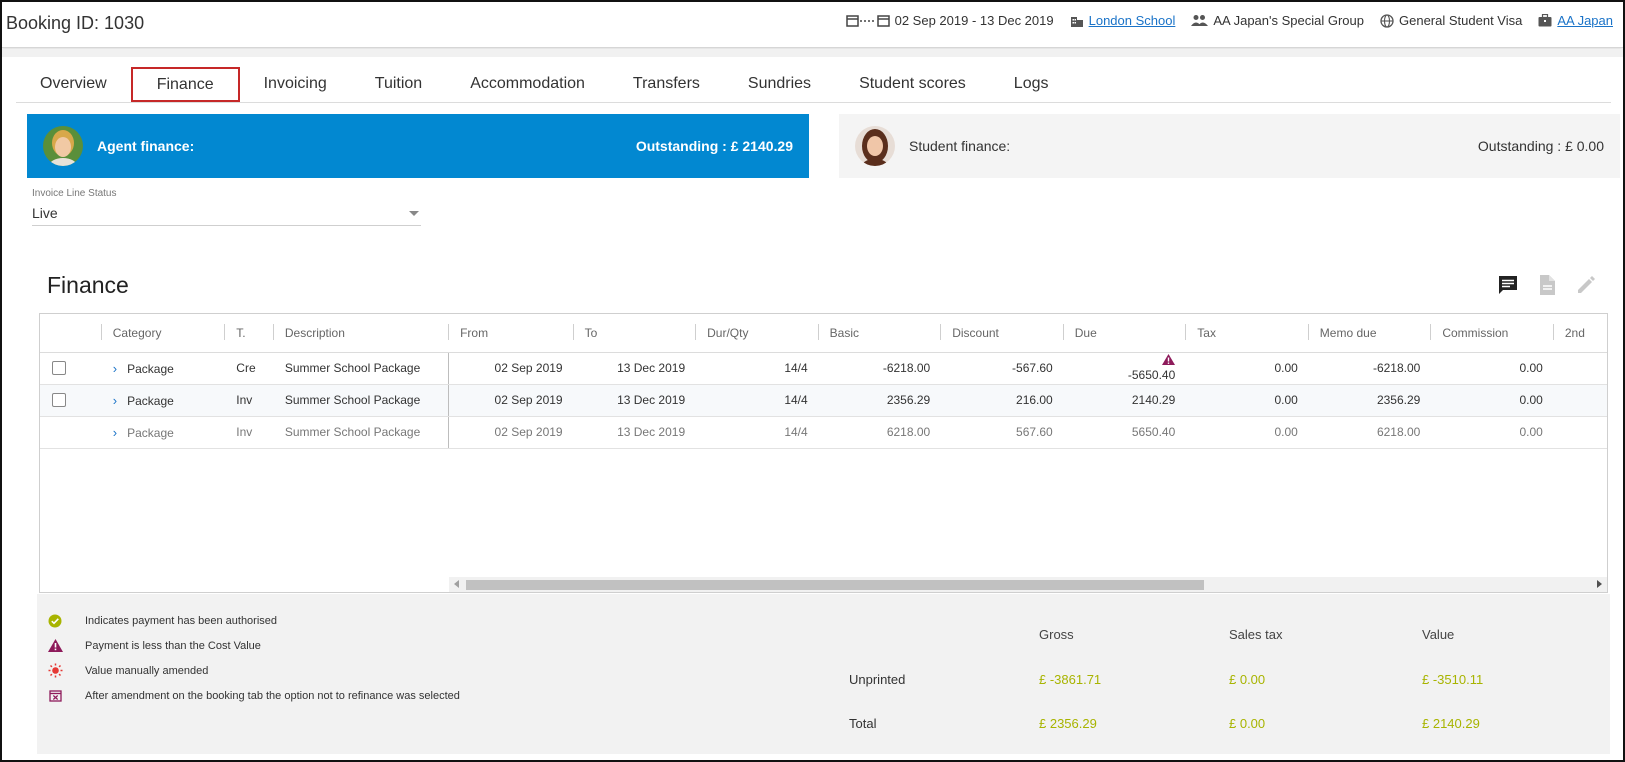 The image size is (1625, 762). I want to click on column-header: Category, so click(162, 333).